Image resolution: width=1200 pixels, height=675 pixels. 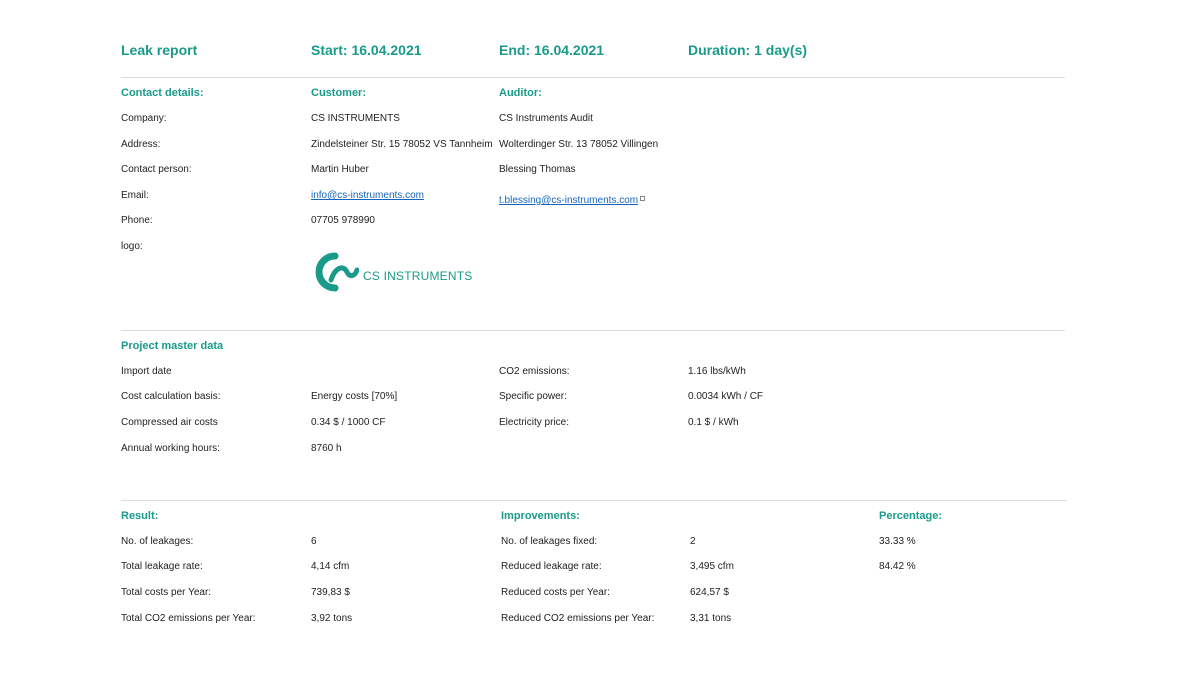 I want to click on co2-emissions-value: 1.16 lbs/kWh, so click(x=717, y=371).